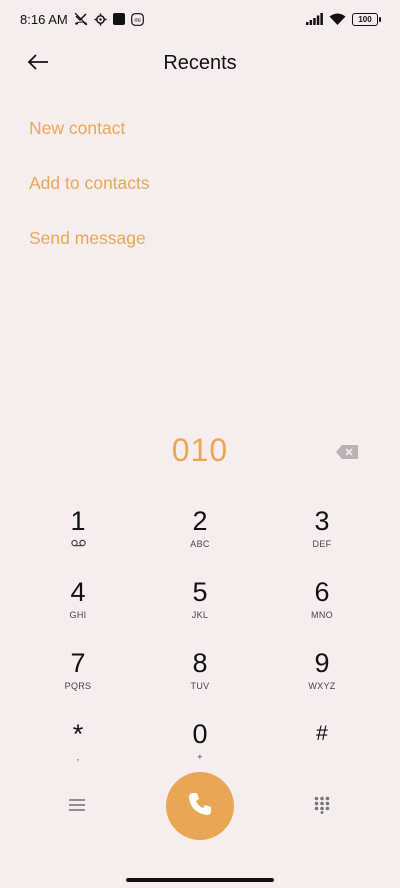 The height and width of the screenshot is (888, 400). Describe the element at coordinates (78, 757) in the screenshot. I see `key-letters: ,` at that location.